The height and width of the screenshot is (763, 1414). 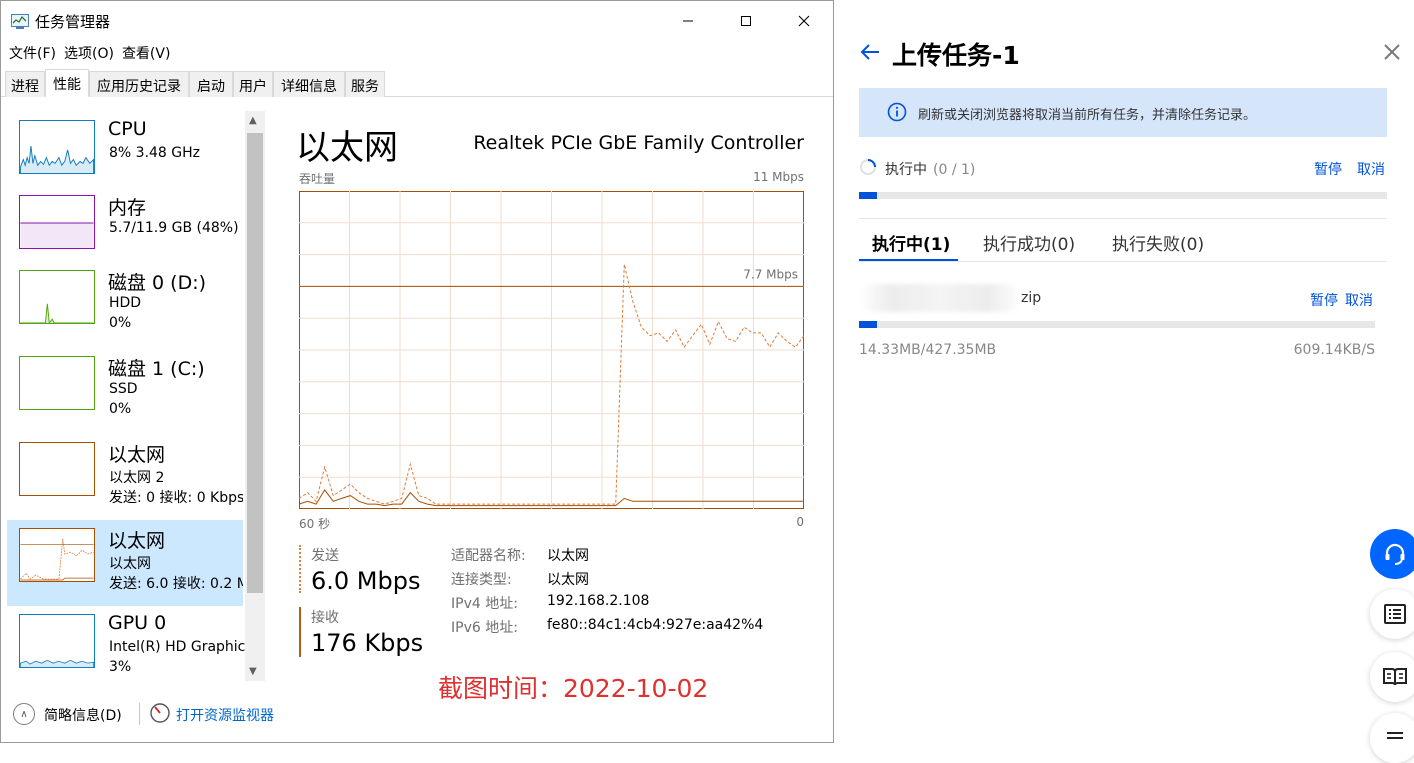 I want to click on sidebar-item-memory: 内存 5.7/11.9 GB (48%), so click(x=125, y=230).